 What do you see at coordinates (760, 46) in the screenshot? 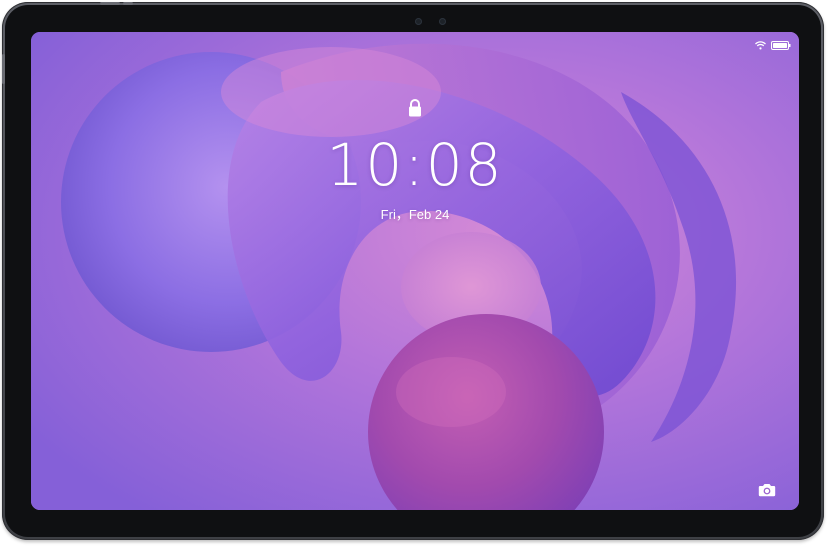
I see `wifi-icon` at bounding box center [760, 46].